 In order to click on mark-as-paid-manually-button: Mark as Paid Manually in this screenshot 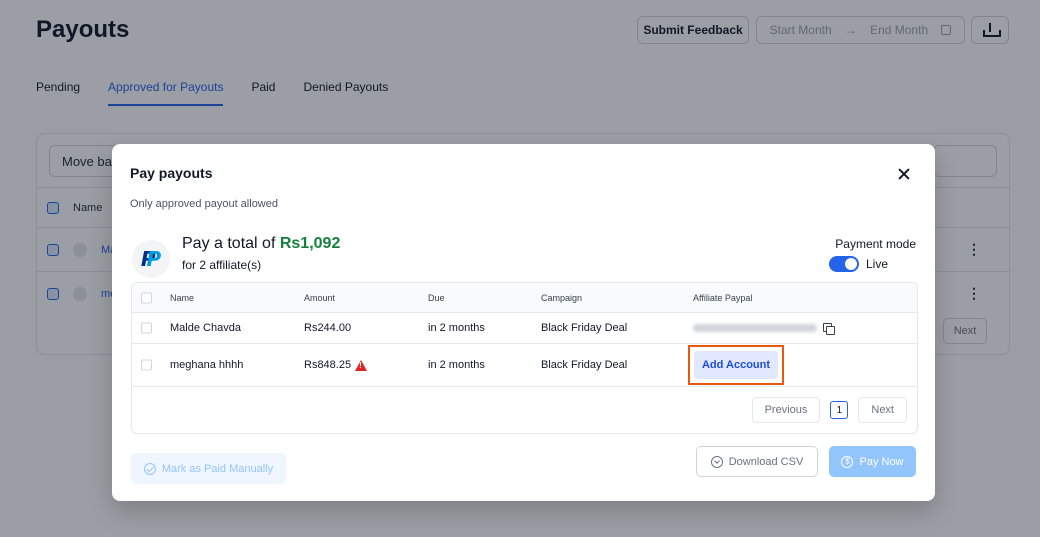, I will do `click(208, 468)`.